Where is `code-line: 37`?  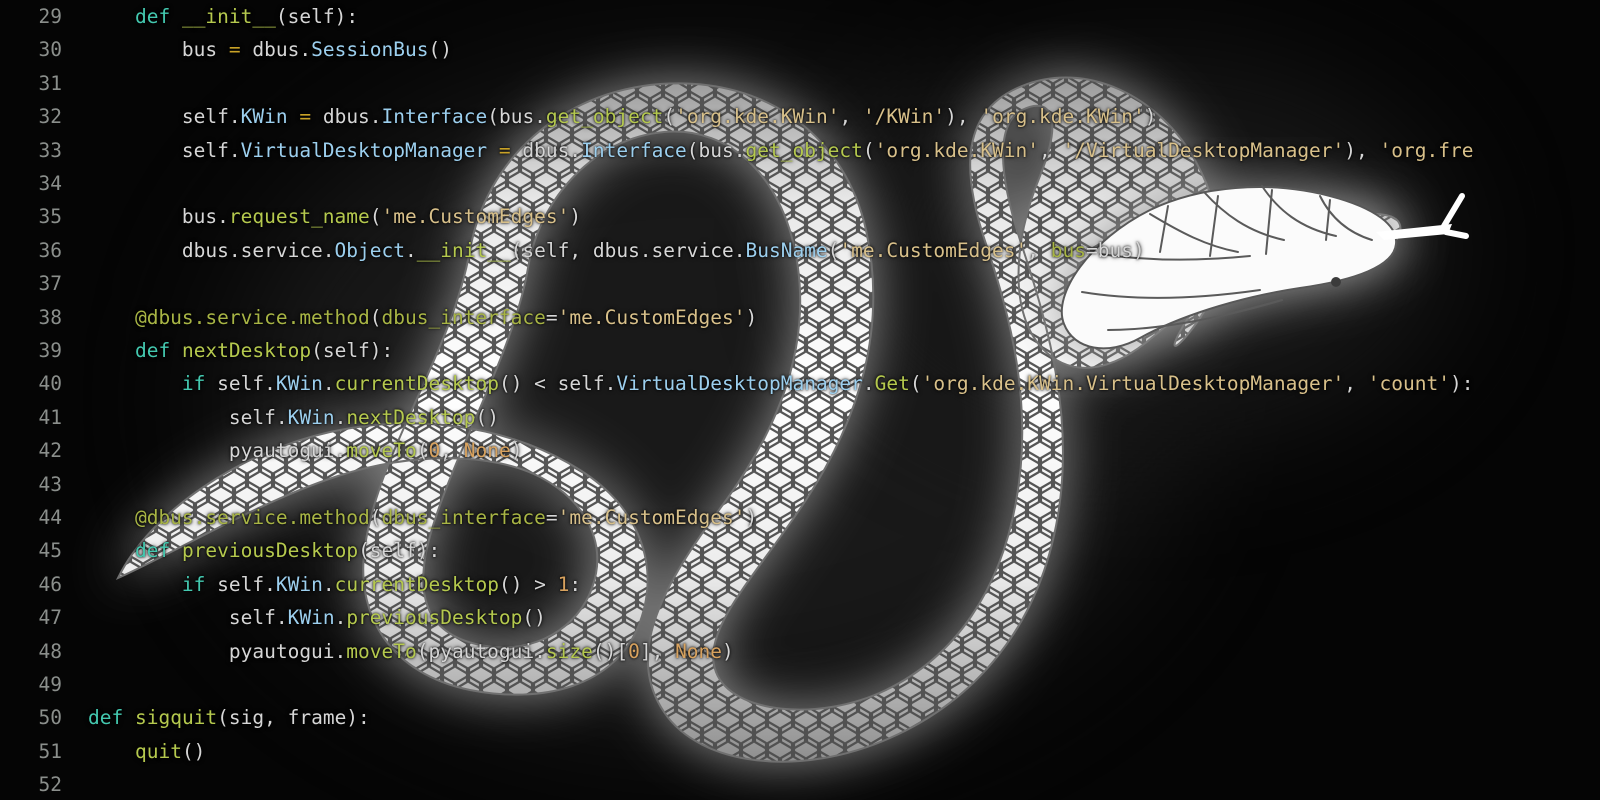 code-line: 37 is located at coordinates (800, 283).